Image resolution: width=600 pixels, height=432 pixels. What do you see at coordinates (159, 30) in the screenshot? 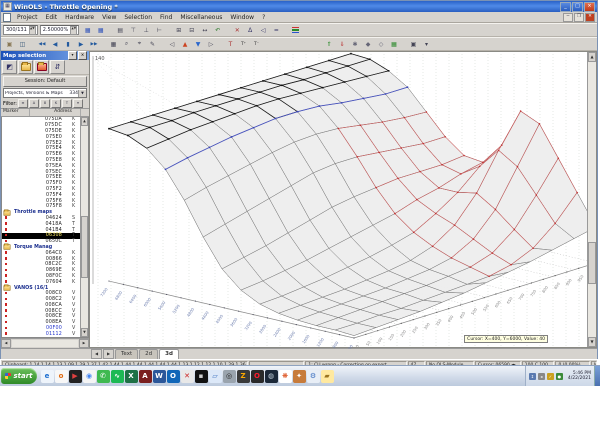
I see `axis-left-icon: ⊢` at bounding box center [159, 30].